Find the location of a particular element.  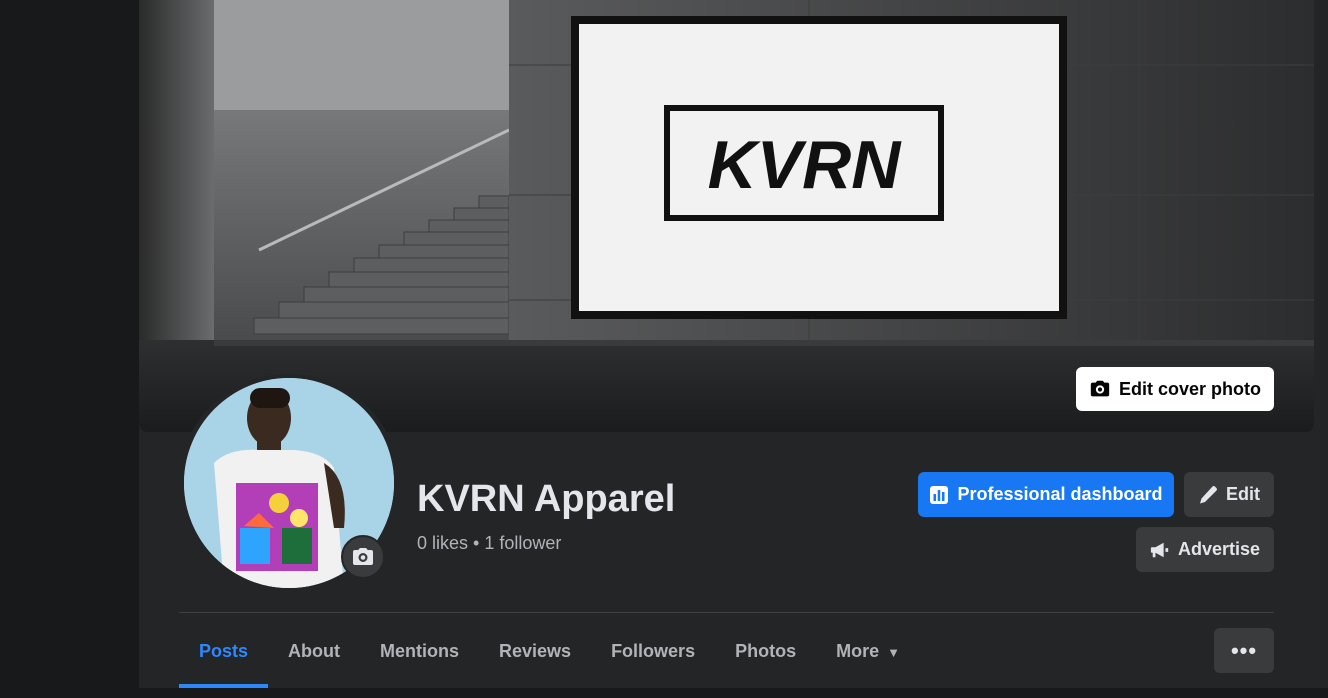

tab-posts: Posts is located at coordinates (224, 651).